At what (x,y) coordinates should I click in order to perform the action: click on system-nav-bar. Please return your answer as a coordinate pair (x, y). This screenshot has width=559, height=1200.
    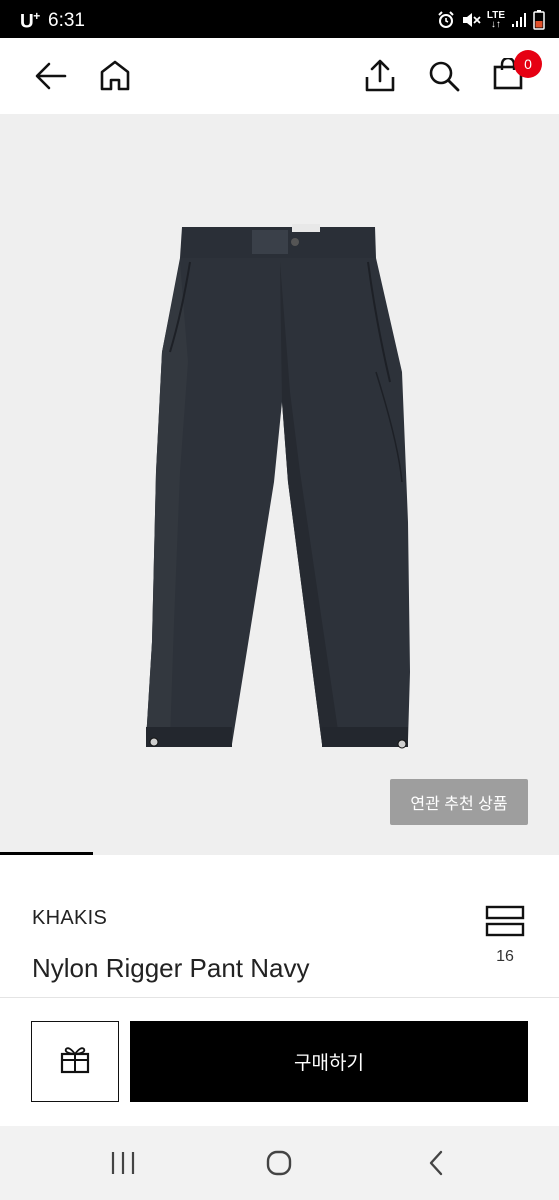
    Looking at the image, I should click on (279, 1163).